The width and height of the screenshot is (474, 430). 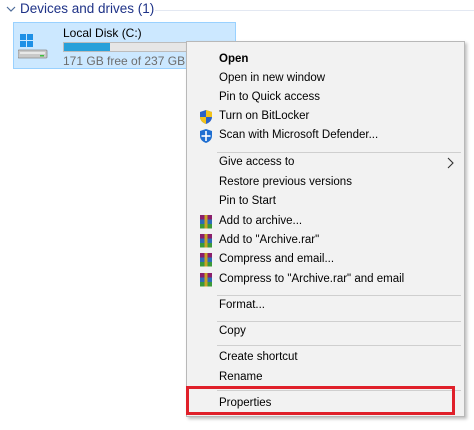 What do you see at coordinates (320, 400) in the screenshot?
I see `properties-highlight-box` at bounding box center [320, 400].